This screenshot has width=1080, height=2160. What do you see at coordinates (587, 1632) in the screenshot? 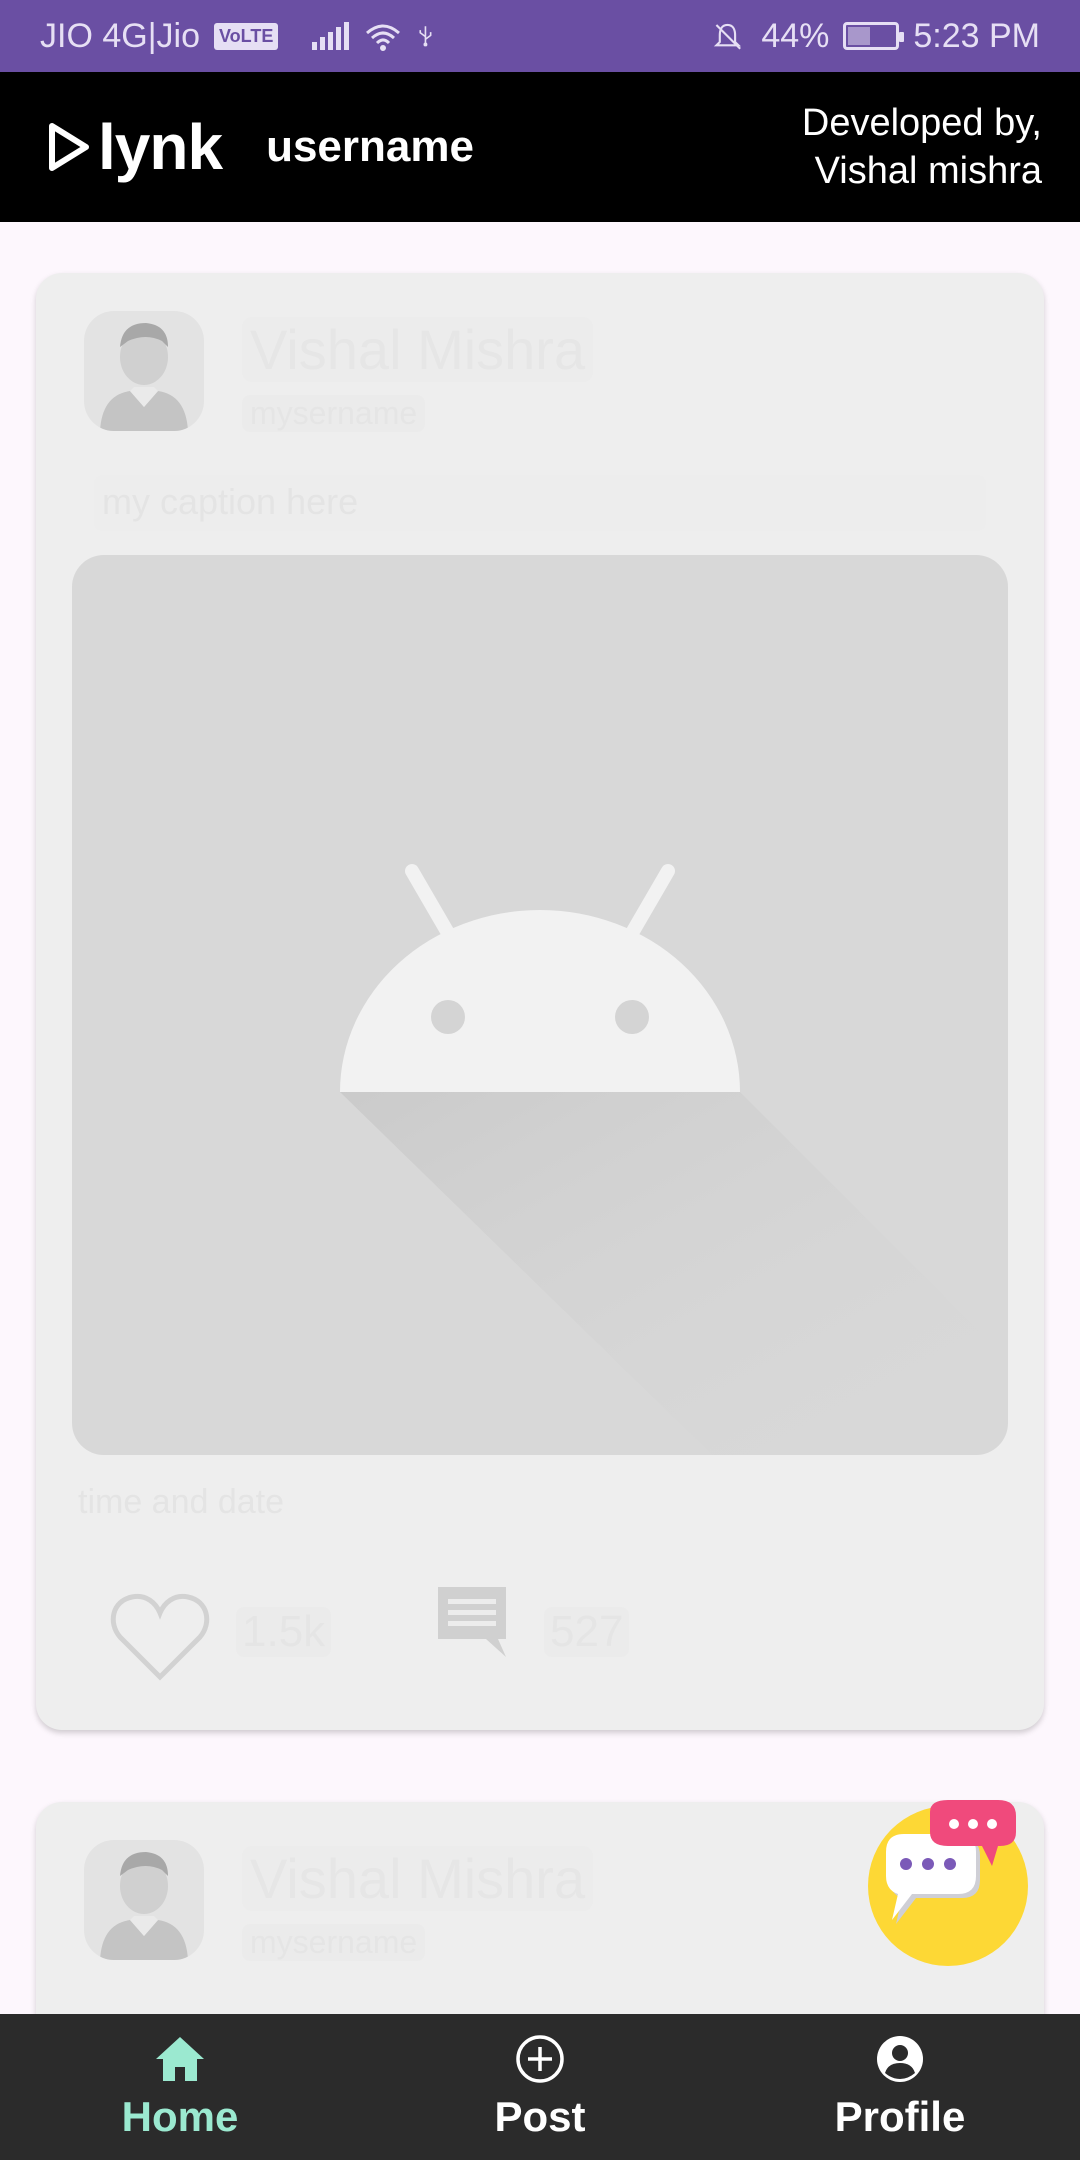
I see `comment-count: 527` at bounding box center [587, 1632].